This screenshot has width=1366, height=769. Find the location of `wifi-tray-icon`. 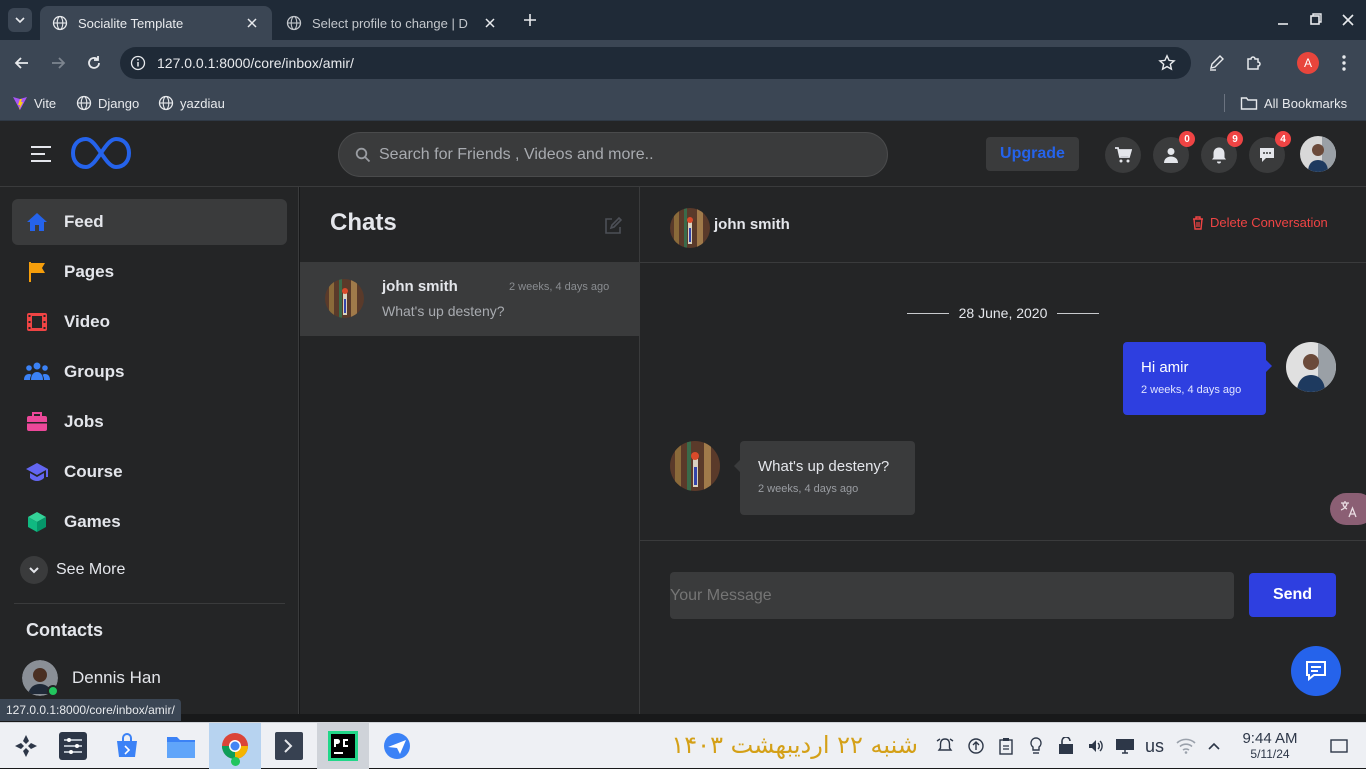

wifi-tray-icon is located at coordinates (1186, 746).